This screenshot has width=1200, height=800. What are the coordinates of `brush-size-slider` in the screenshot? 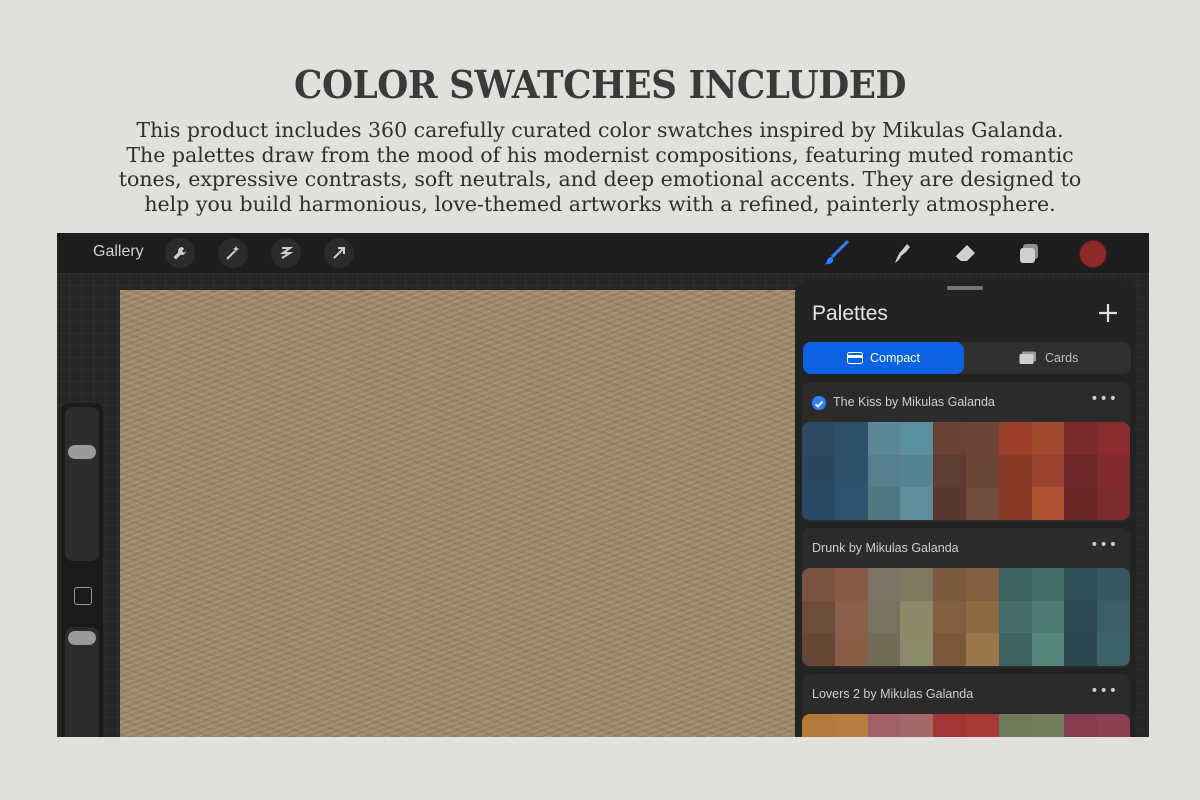 It's located at (82, 484).